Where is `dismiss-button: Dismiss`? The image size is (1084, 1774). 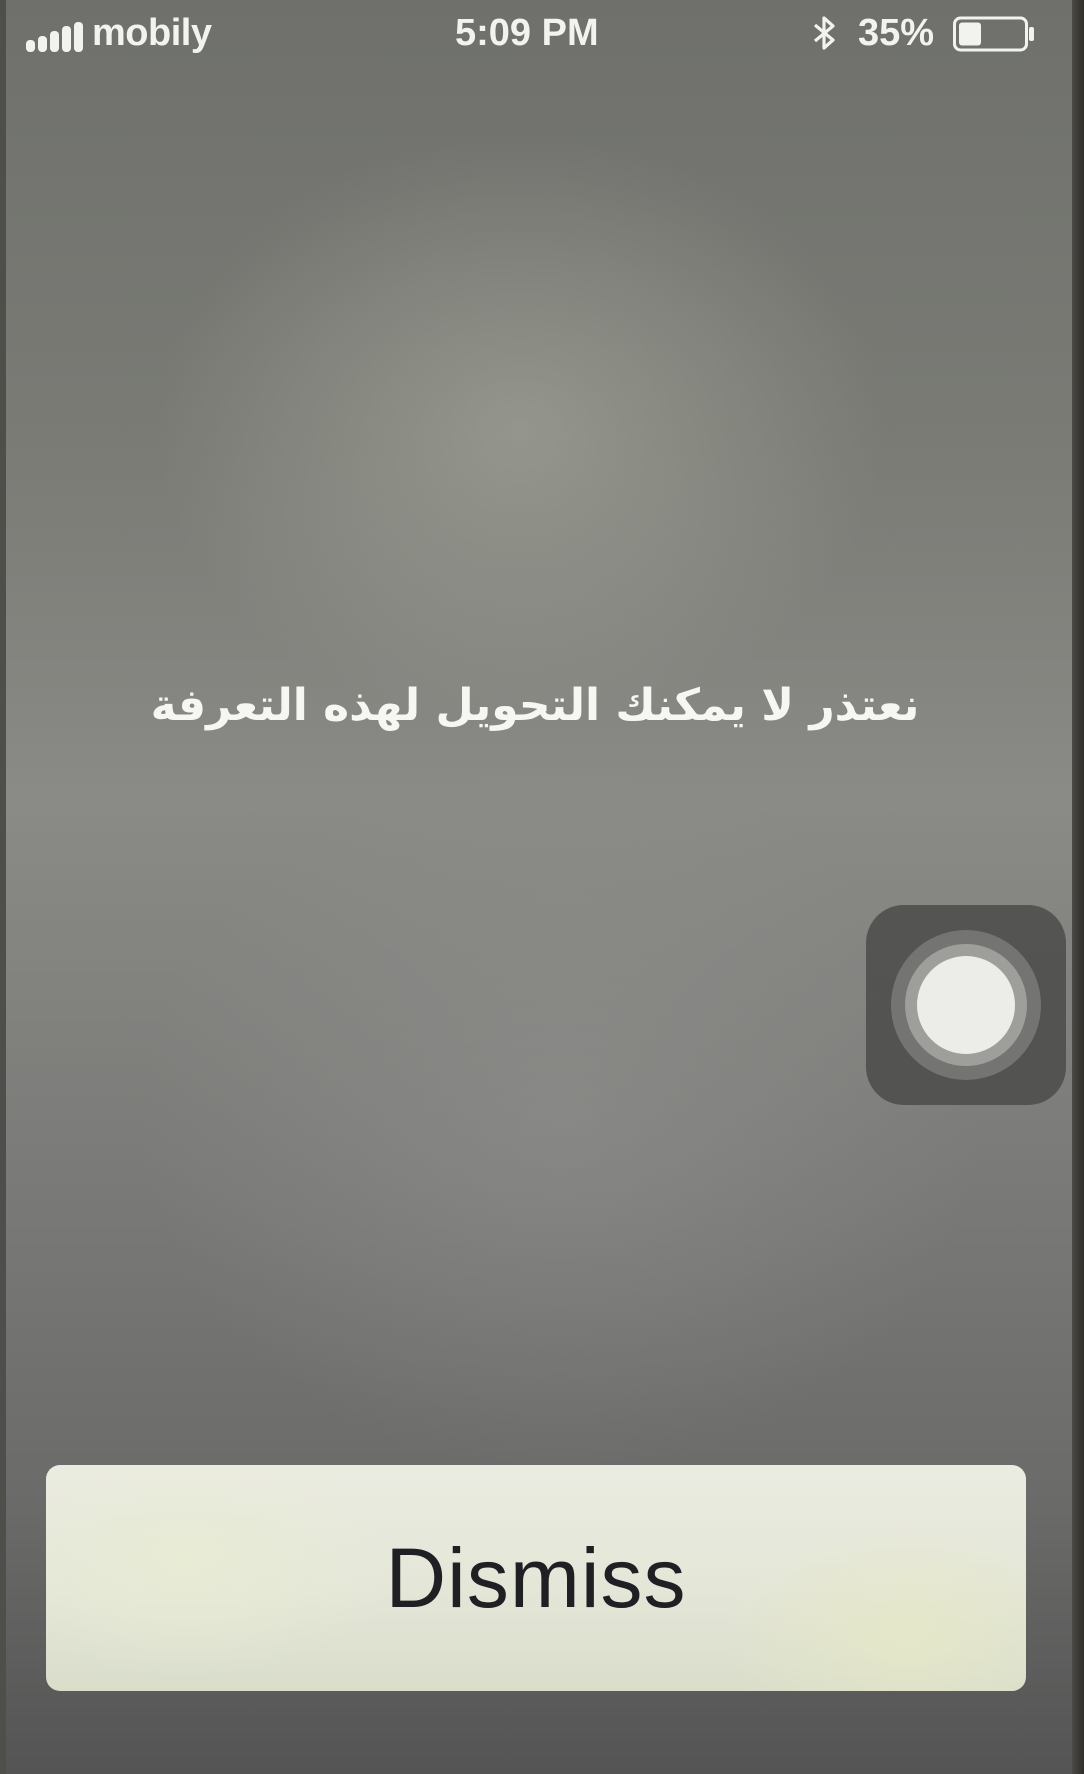 dismiss-button: Dismiss is located at coordinates (536, 1578).